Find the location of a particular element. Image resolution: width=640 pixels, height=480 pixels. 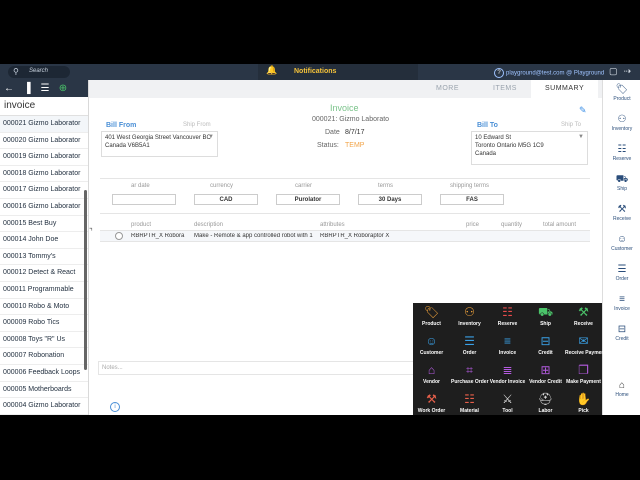

credit-icon: ⊟ is located at coordinates (622, 329).